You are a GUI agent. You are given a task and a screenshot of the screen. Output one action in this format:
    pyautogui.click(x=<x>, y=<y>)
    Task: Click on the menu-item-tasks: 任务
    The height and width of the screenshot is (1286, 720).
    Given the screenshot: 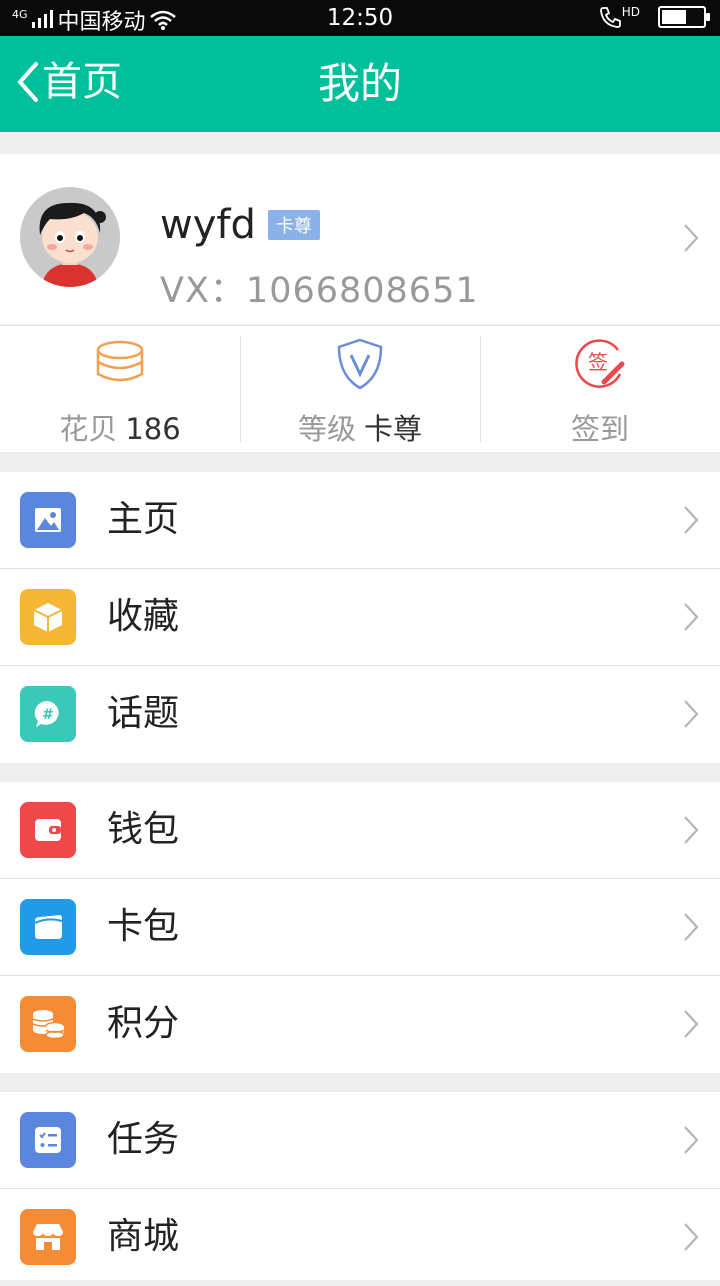 What is the action you would take?
    pyautogui.click(x=360, y=1140)
    